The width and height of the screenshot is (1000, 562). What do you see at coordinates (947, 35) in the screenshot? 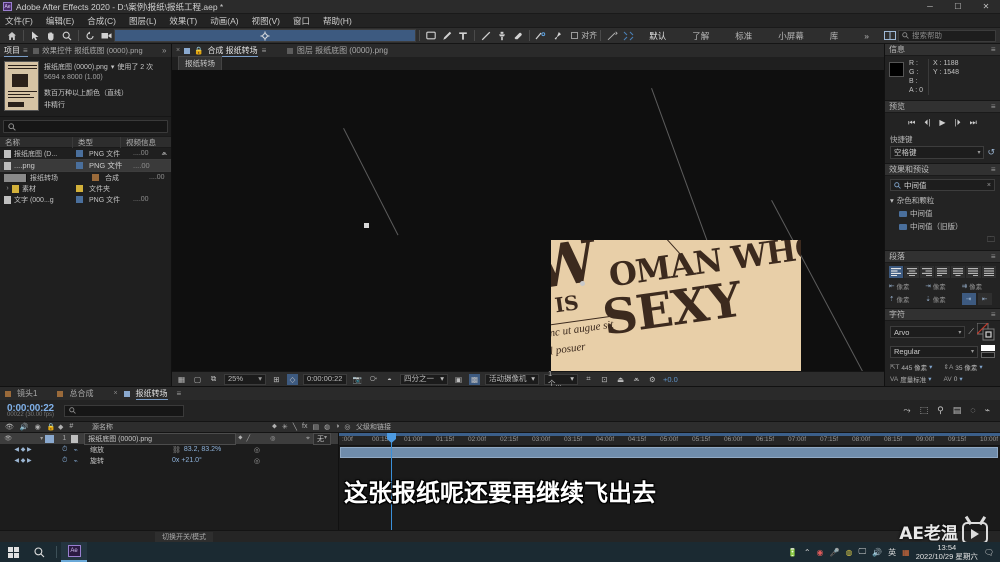
I see `help-search-field: 搜索帮助` at bounding box center [947, 35].